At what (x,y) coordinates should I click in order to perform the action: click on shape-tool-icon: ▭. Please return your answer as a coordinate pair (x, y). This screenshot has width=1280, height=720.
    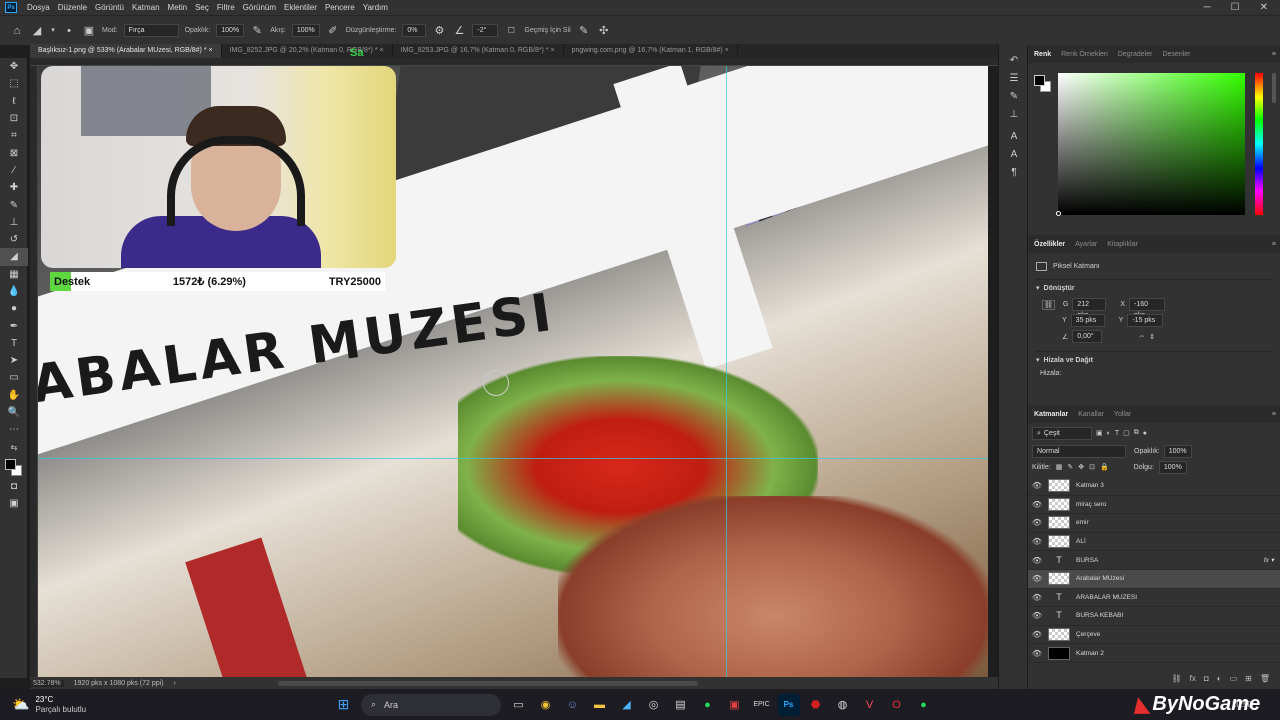
    Looking at the image, I should click on (14, 377).